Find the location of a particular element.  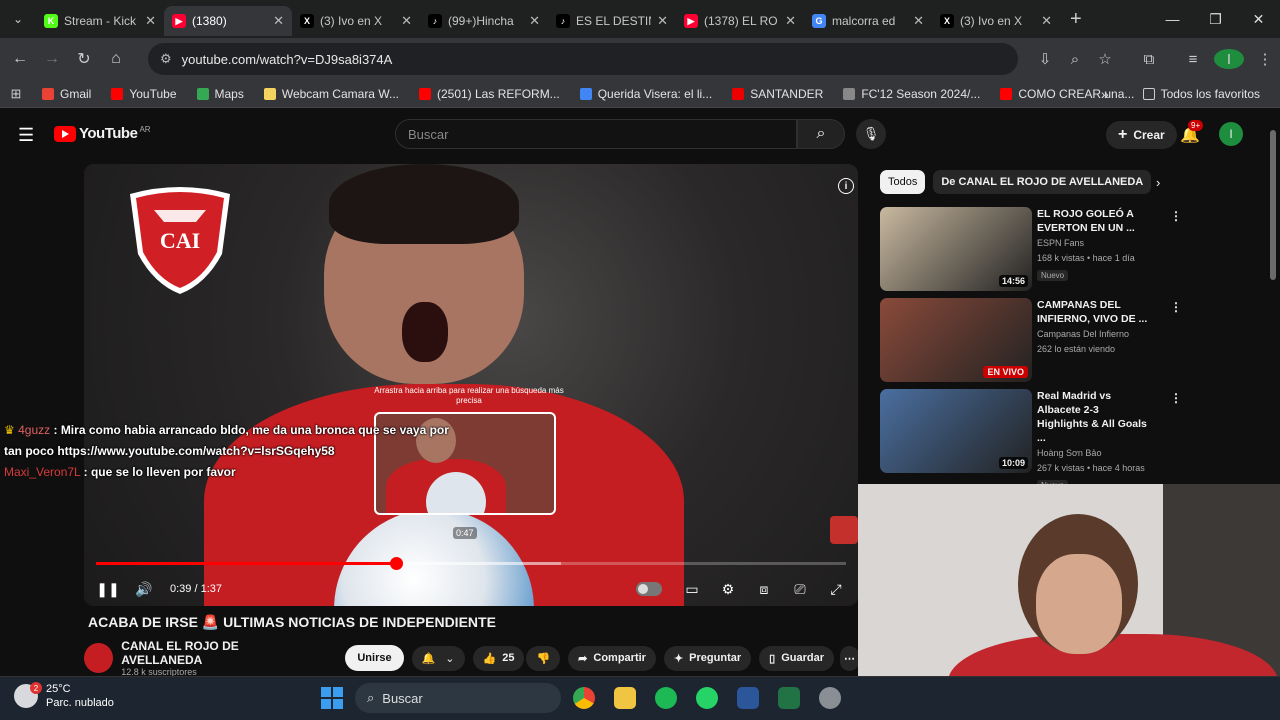

chip-all: Todos is located at coordinates (903, 182).